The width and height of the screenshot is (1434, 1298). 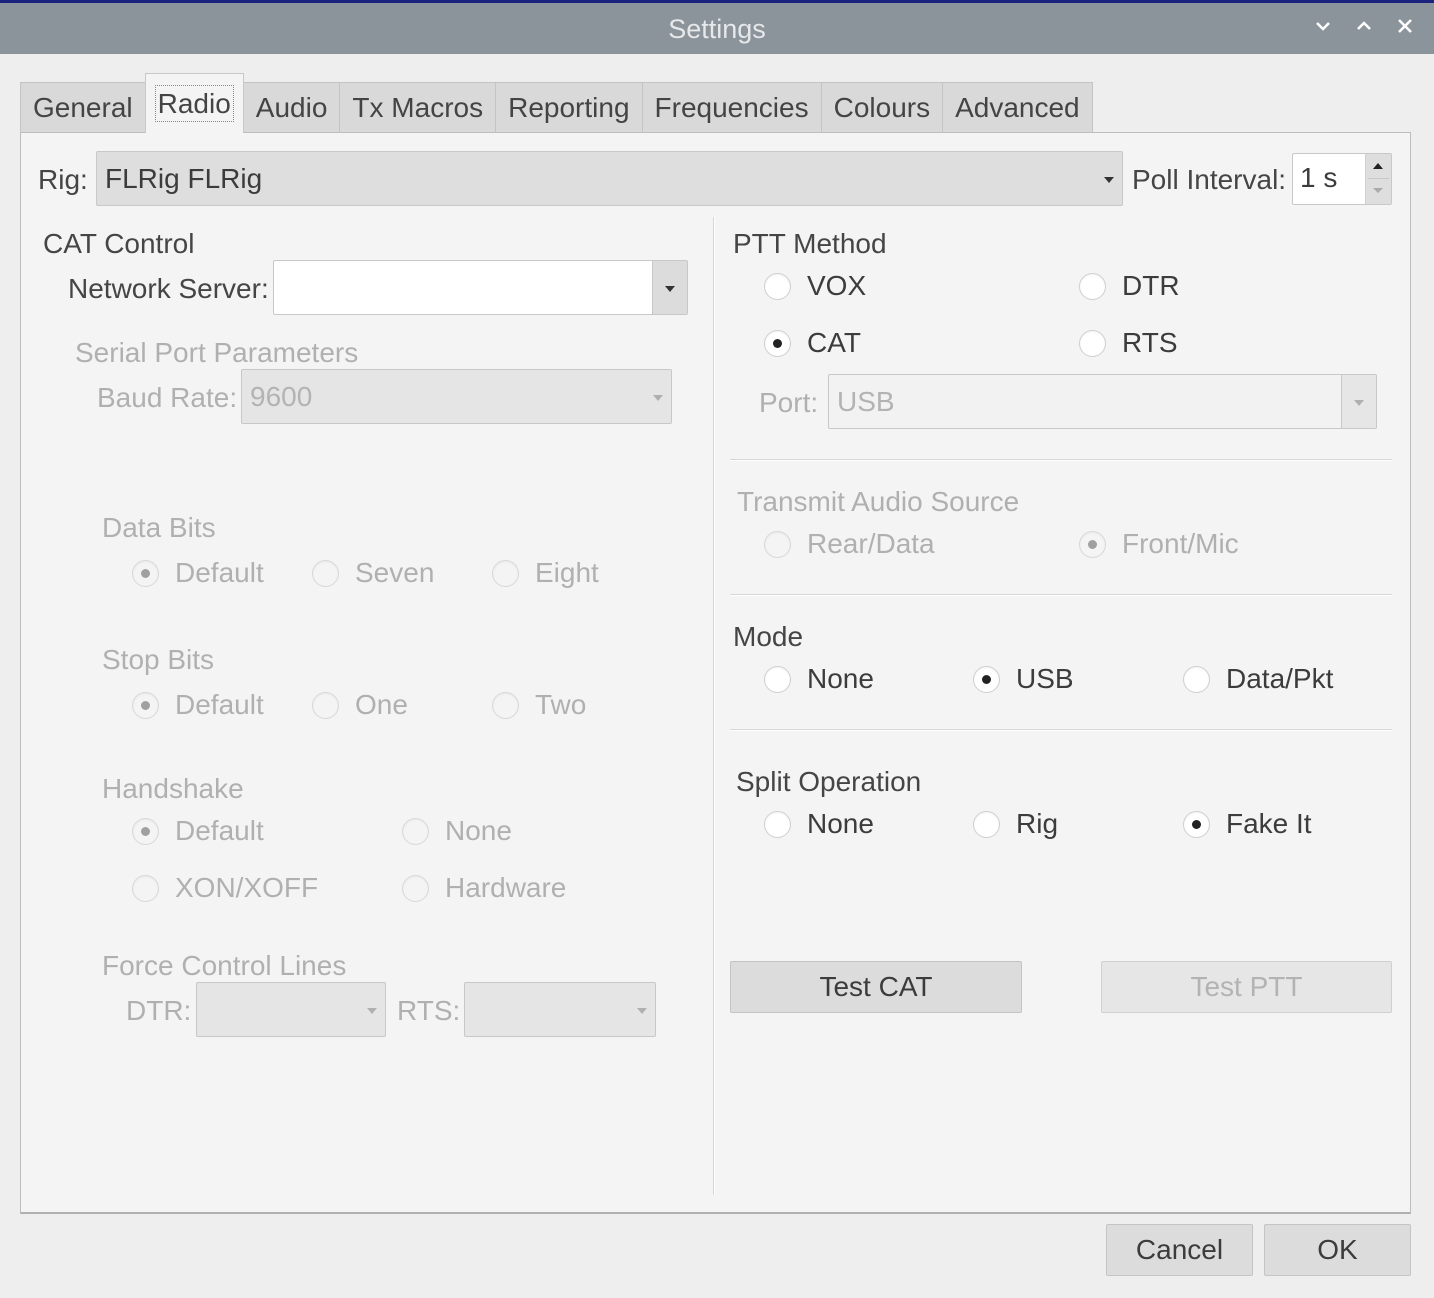 I want to click on spin-buttons, so click(x=1378, y=179).